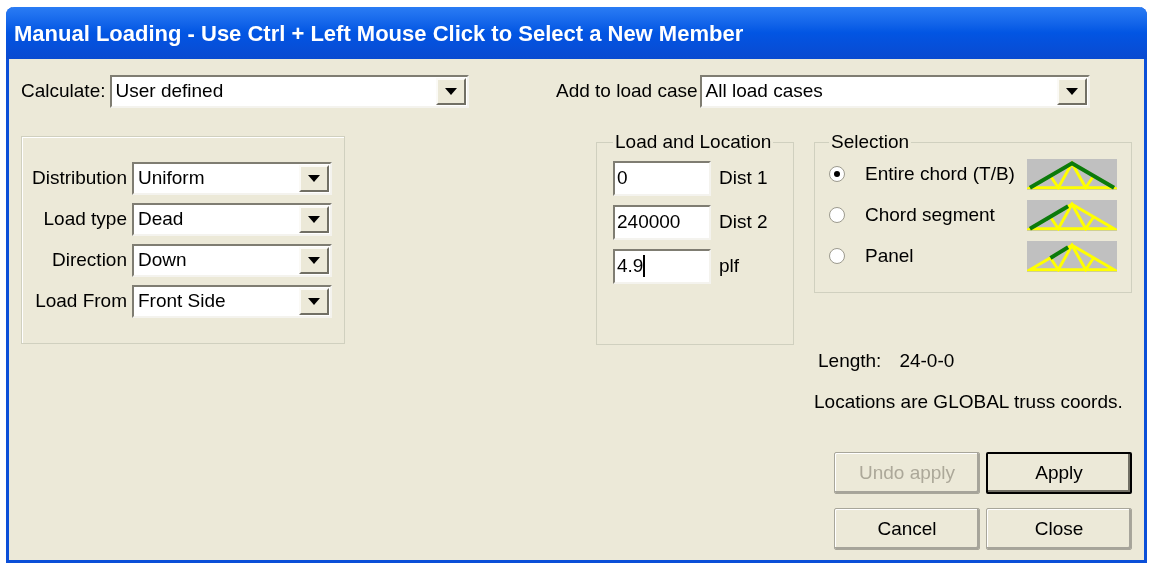  Describe the element at coordinates (693, 142) in the screenshot. I see `group-title: Load and Location` at that location.